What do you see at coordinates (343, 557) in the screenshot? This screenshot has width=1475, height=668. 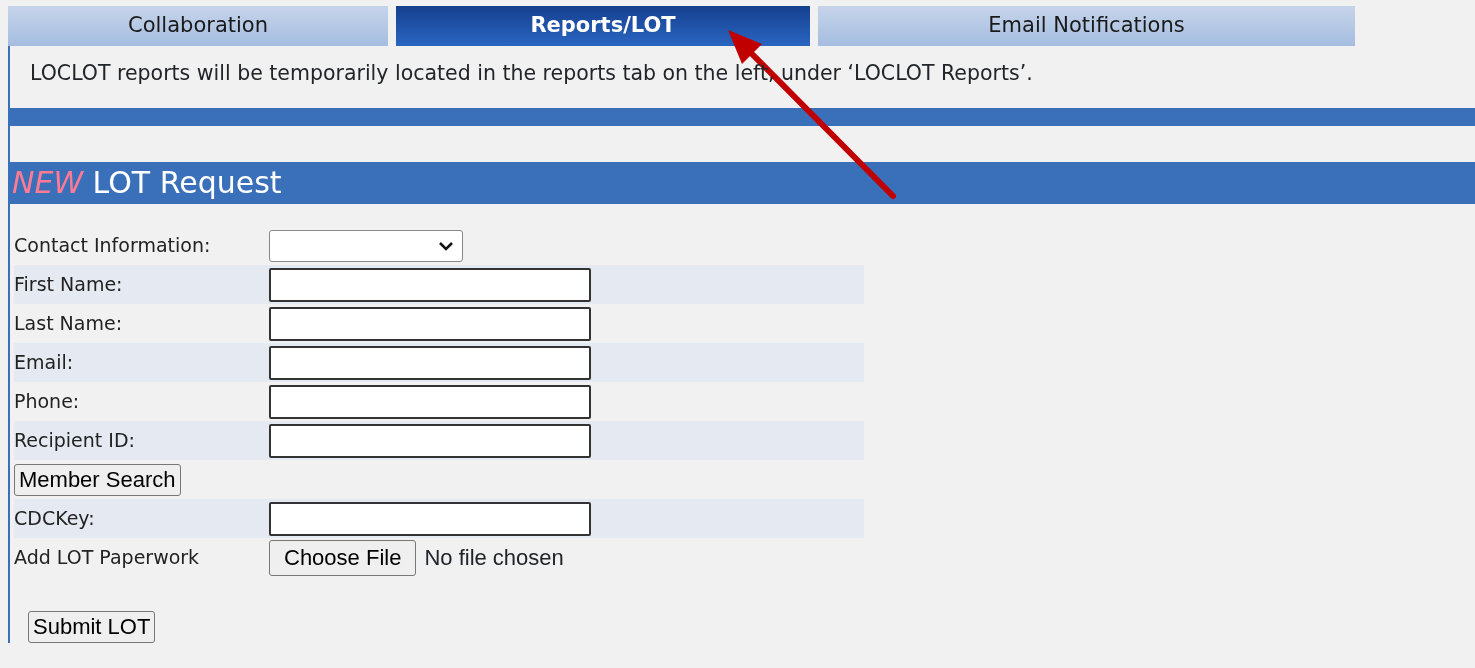 I see `choose-file-button: Choose File` at bounding box center [343, 557].